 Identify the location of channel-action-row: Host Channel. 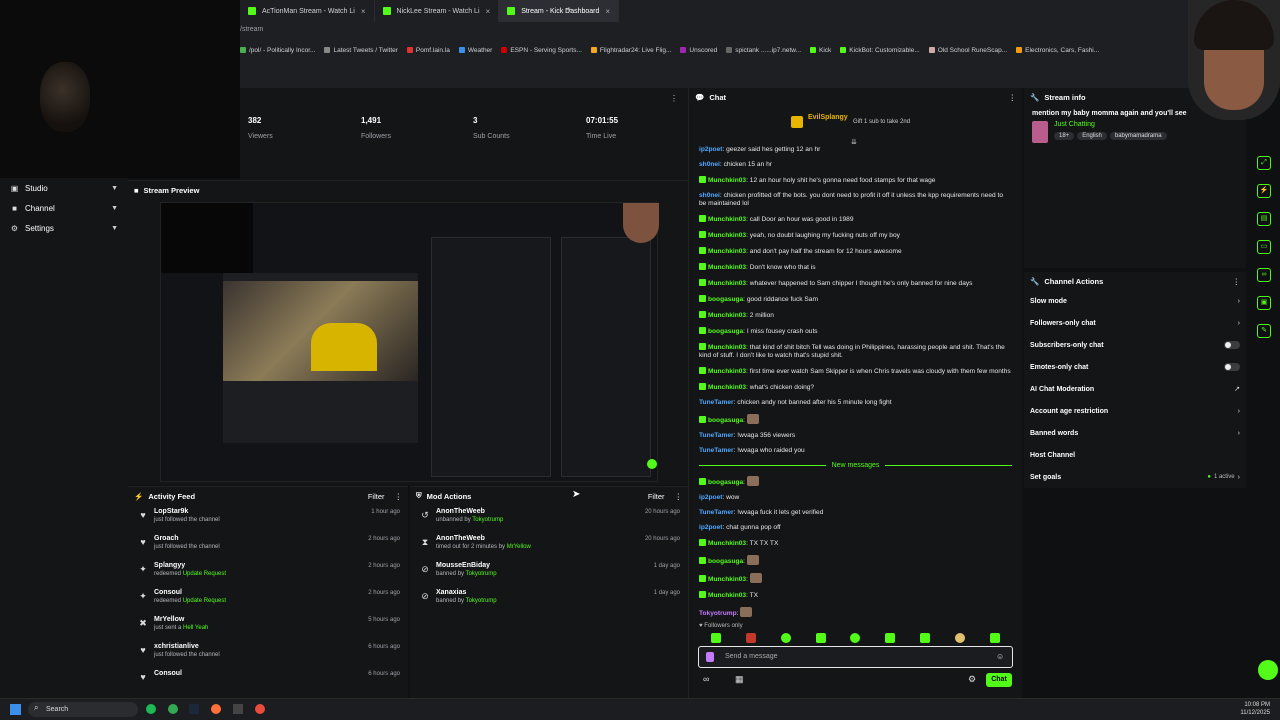
(1135, 455).